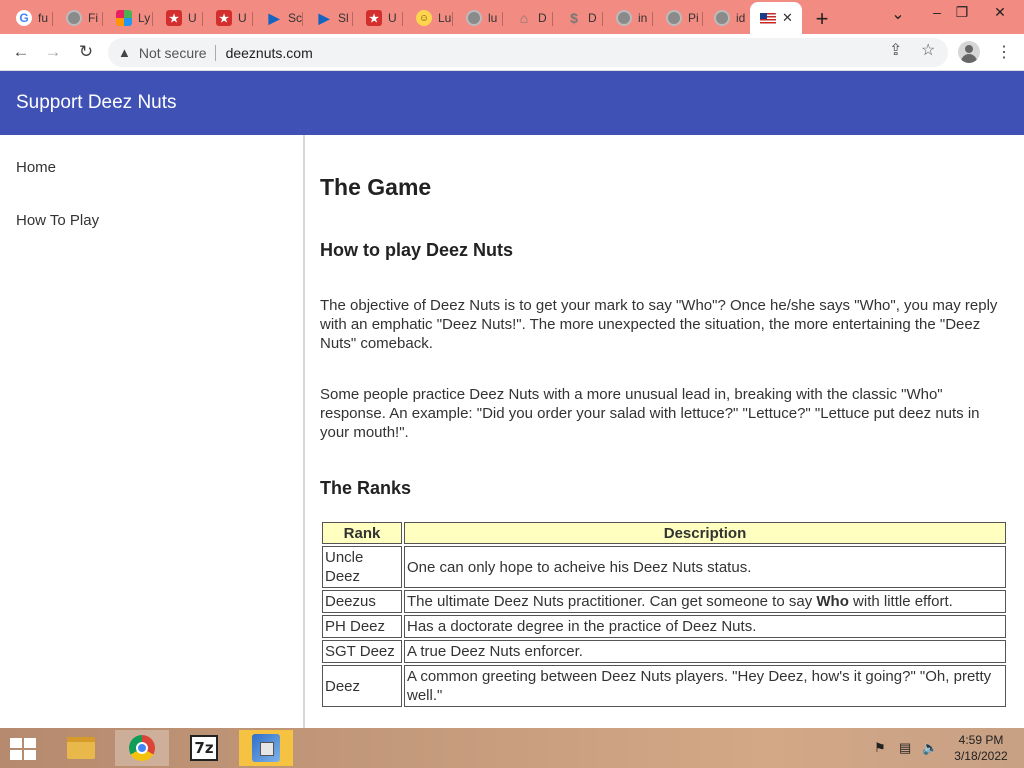 Image resolution: width=1024 pixels, height=768 pixels. Describe the element at coordinates (579, 18) in the screenshot. I see `browser-tab: $ D` at that location.